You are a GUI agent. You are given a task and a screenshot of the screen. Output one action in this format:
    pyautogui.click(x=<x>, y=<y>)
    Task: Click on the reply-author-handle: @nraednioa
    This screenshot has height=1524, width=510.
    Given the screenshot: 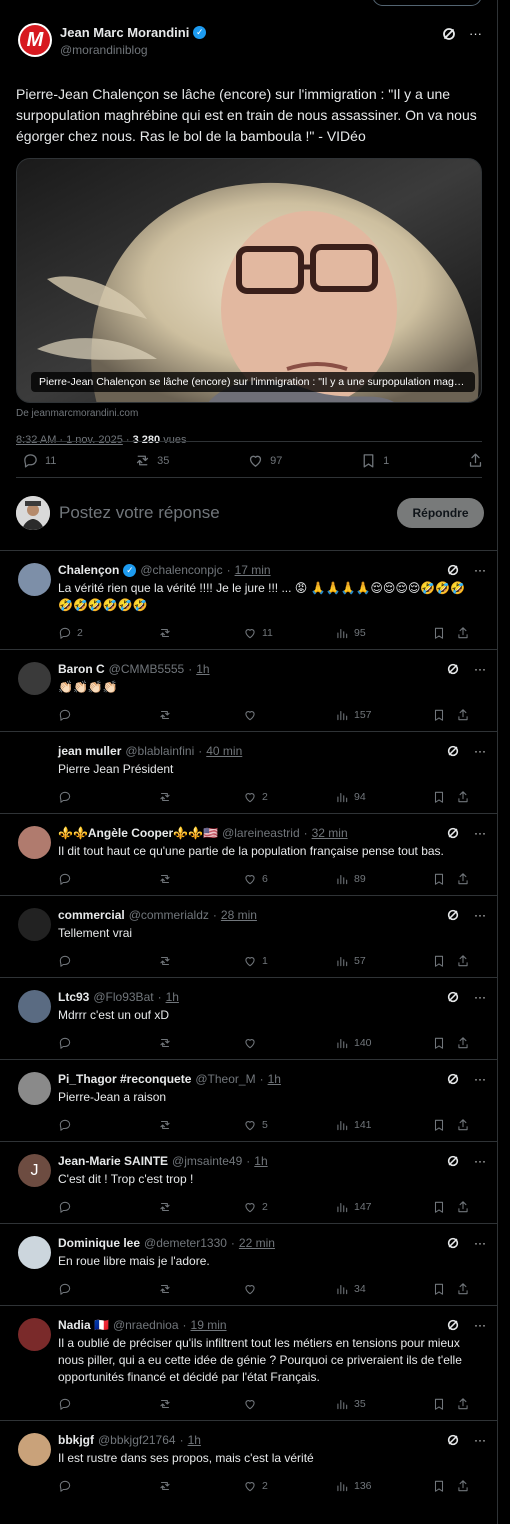 What is the action you would take?
    pyautogui.click(x=146, y=1325)
    